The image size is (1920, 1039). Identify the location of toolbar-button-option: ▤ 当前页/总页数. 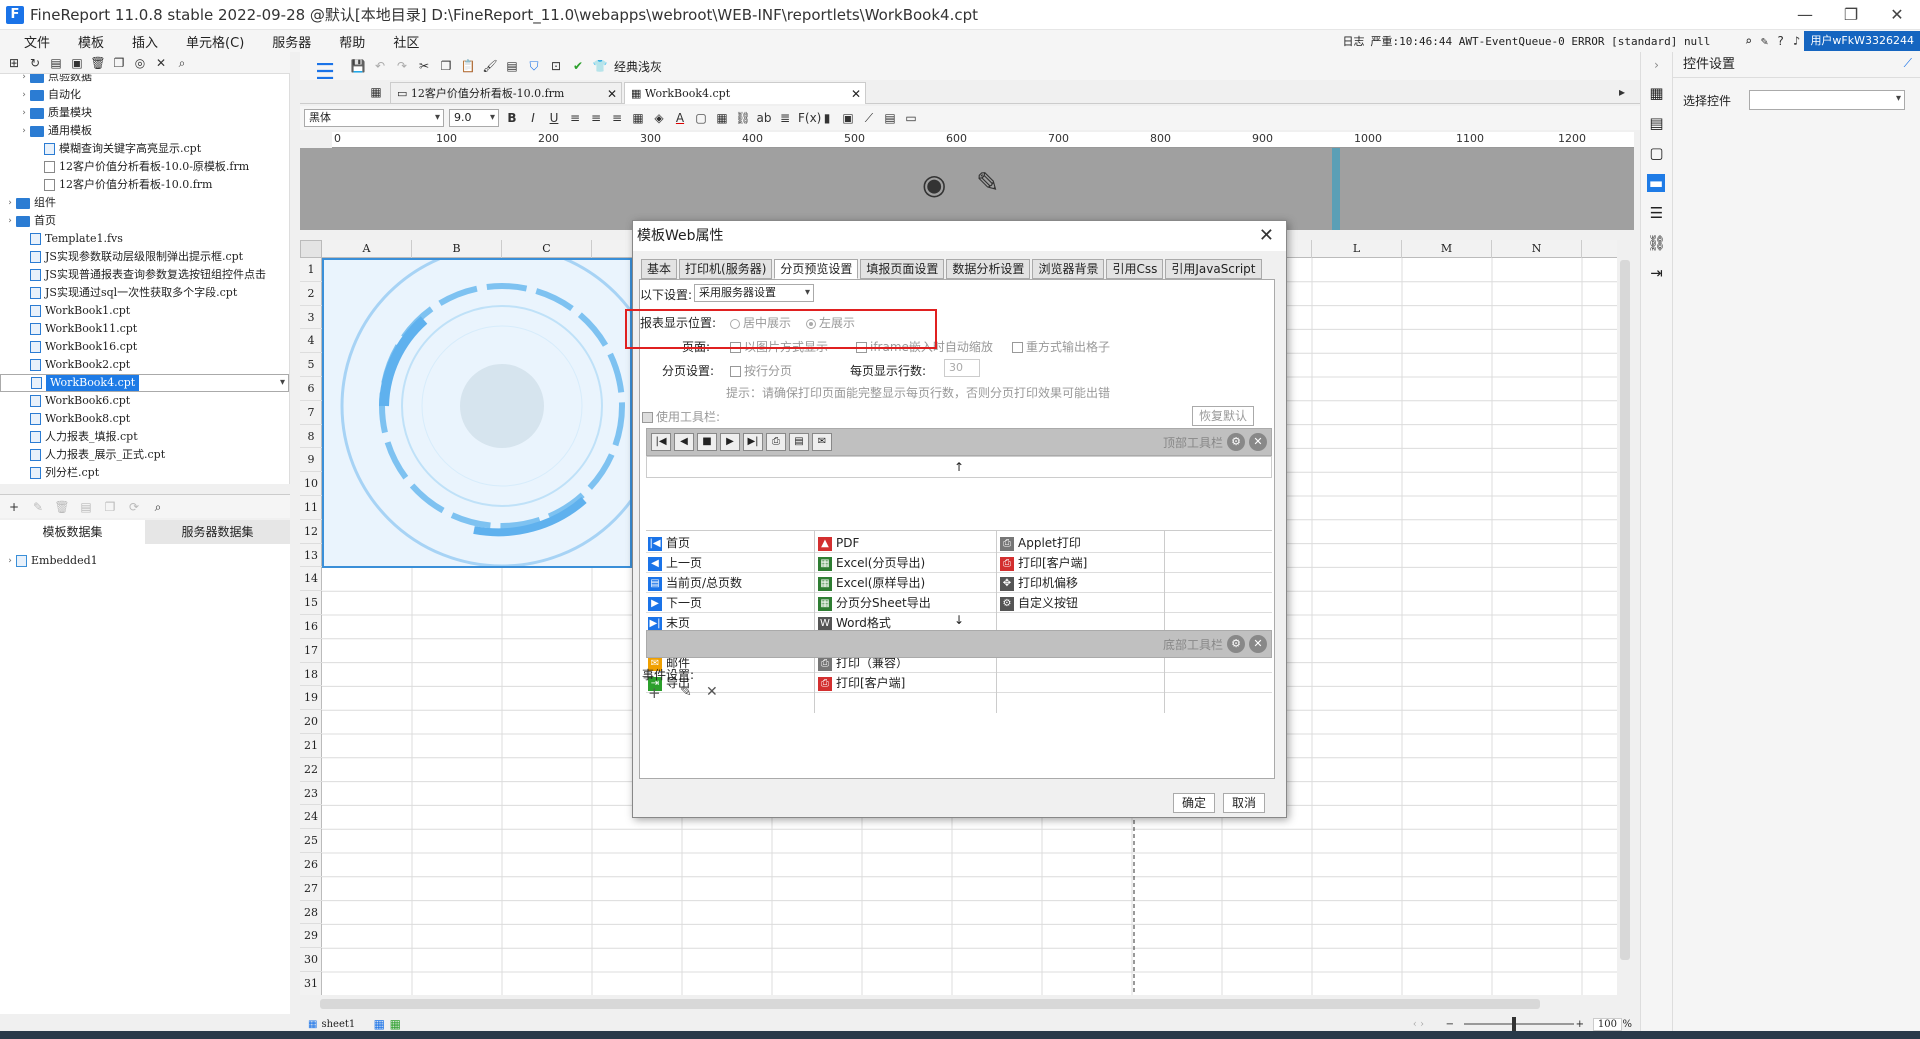
(694, 583).